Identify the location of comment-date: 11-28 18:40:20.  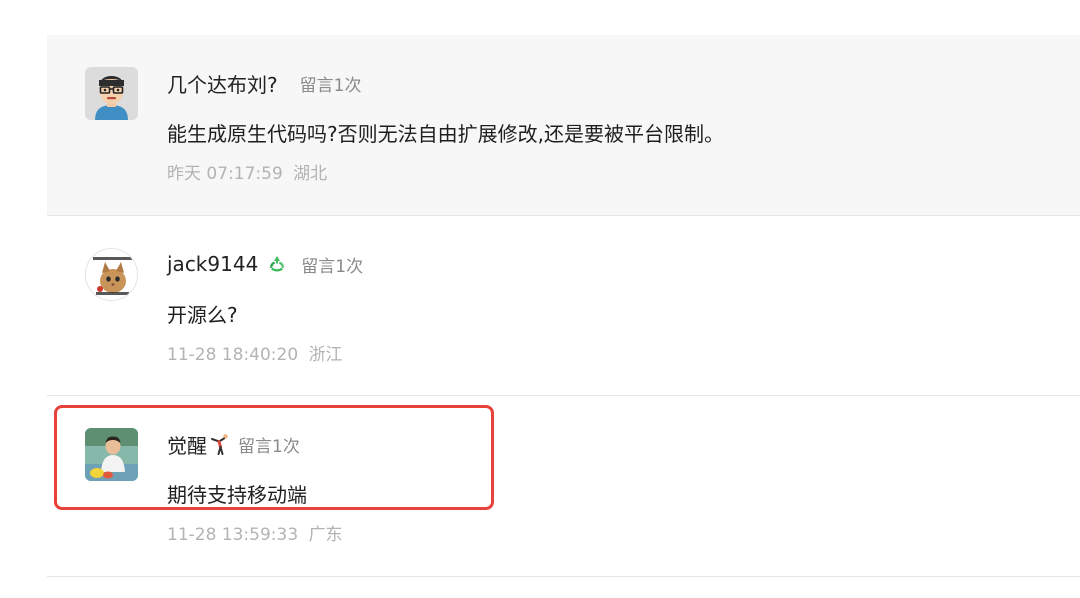
(233, 355).